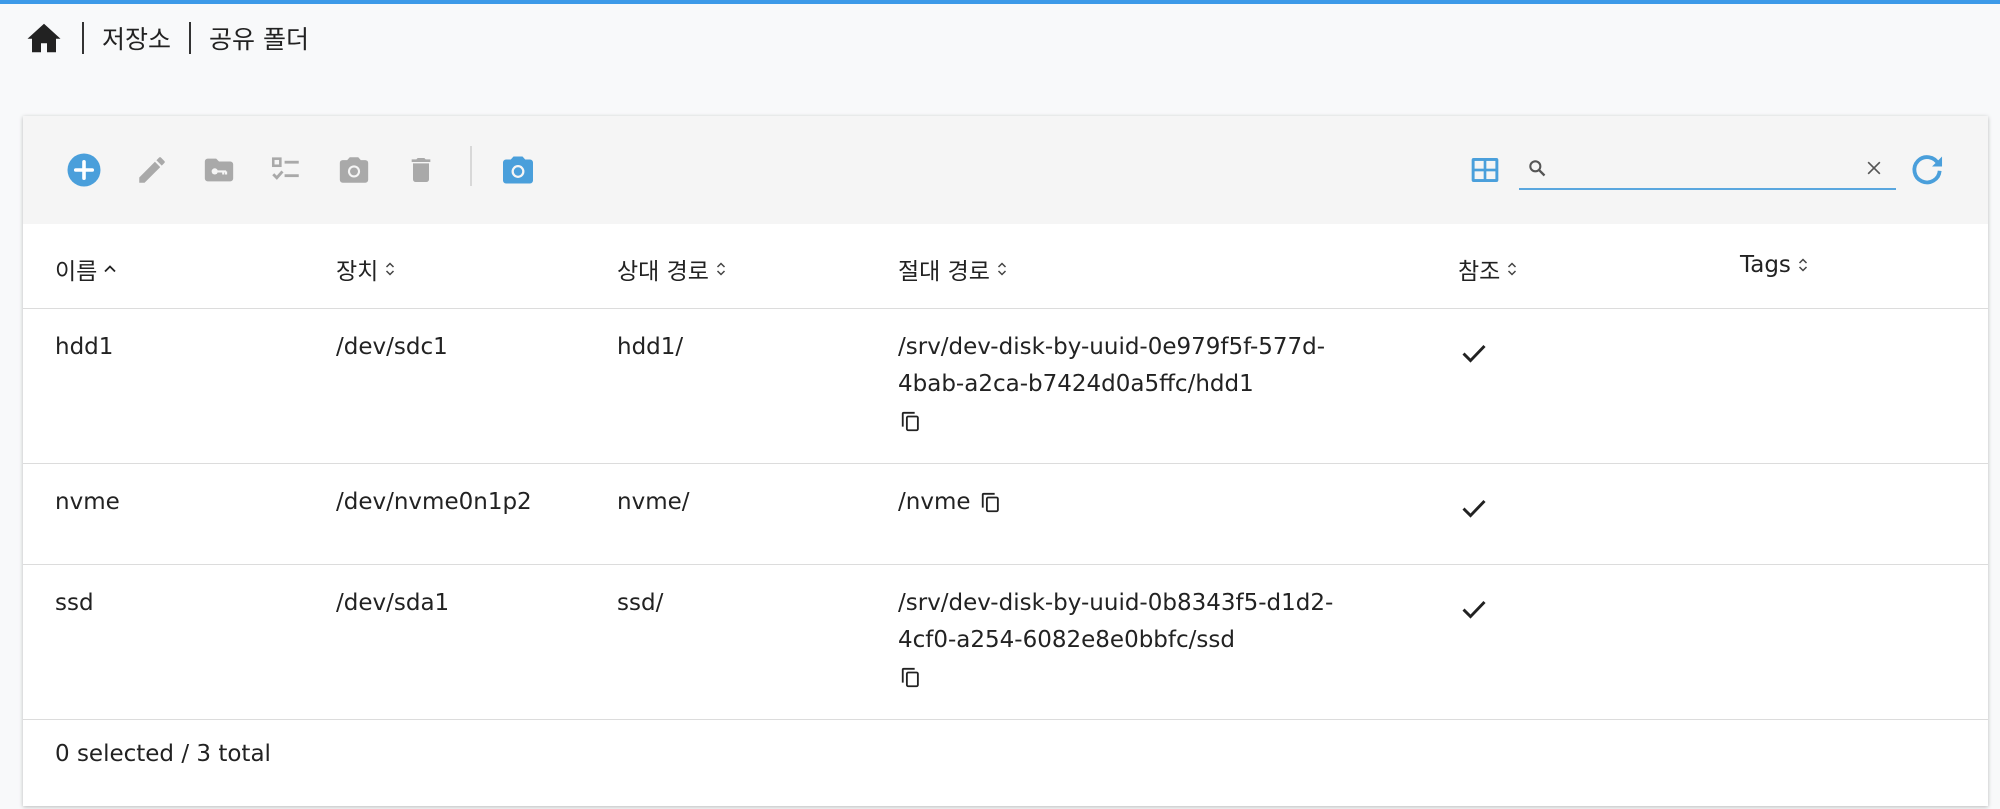 This screenshot has width=2000, height=809. I want to click on edit-icon, so click(152, 170).